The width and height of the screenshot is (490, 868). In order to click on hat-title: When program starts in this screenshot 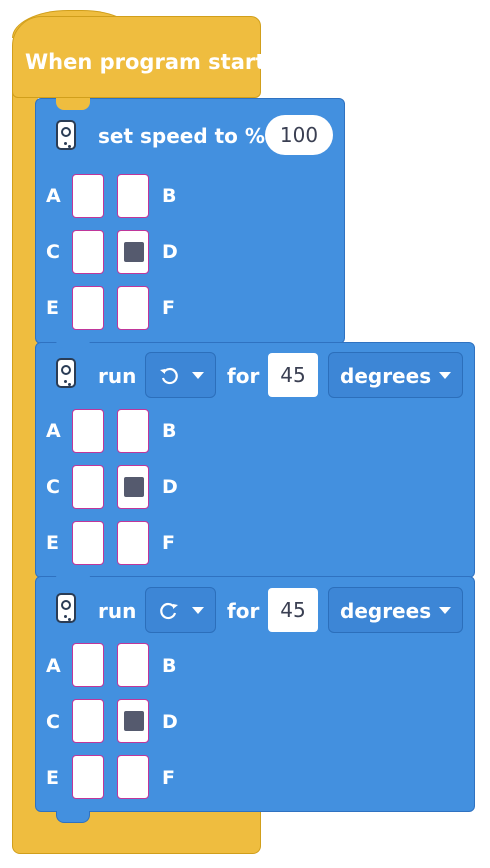, I will do `click(151, 62)`.